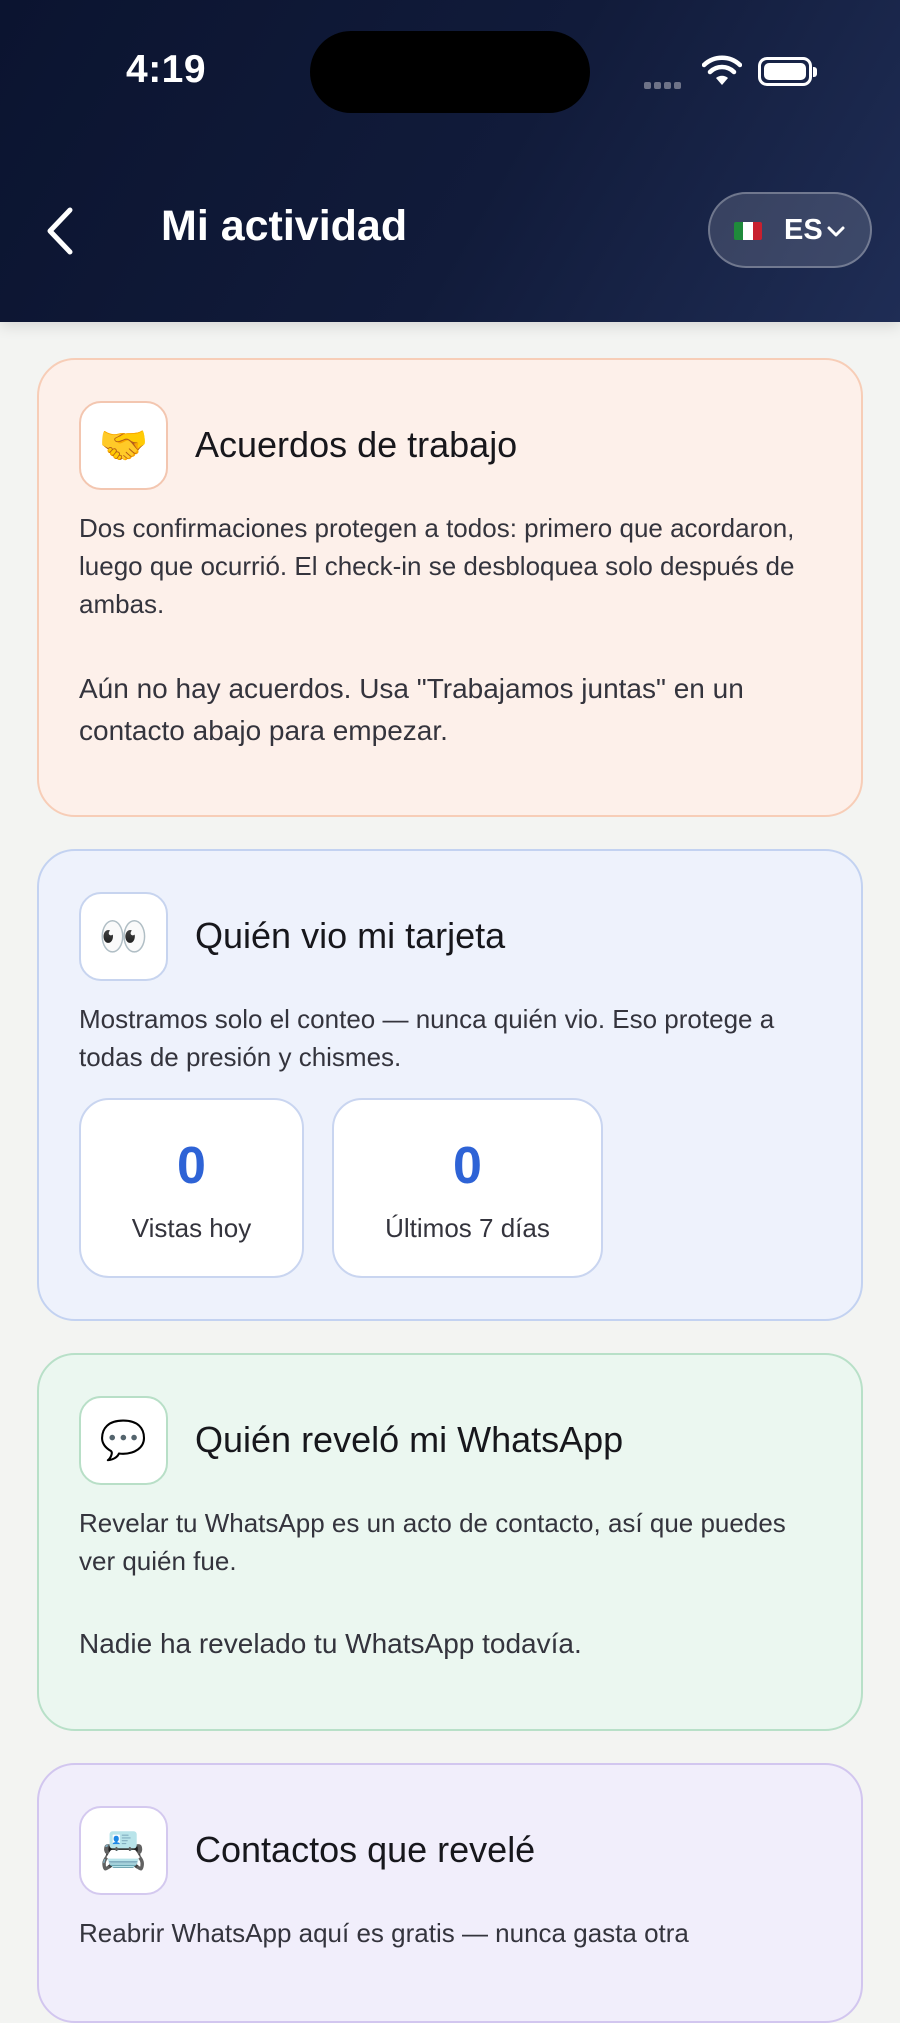 Image resolution: width=900 pixels, height=2023 pixels. What do you see at coordinates (60, 231) in the screenshot?
I see `back-button` at bounding box center [60, 231].